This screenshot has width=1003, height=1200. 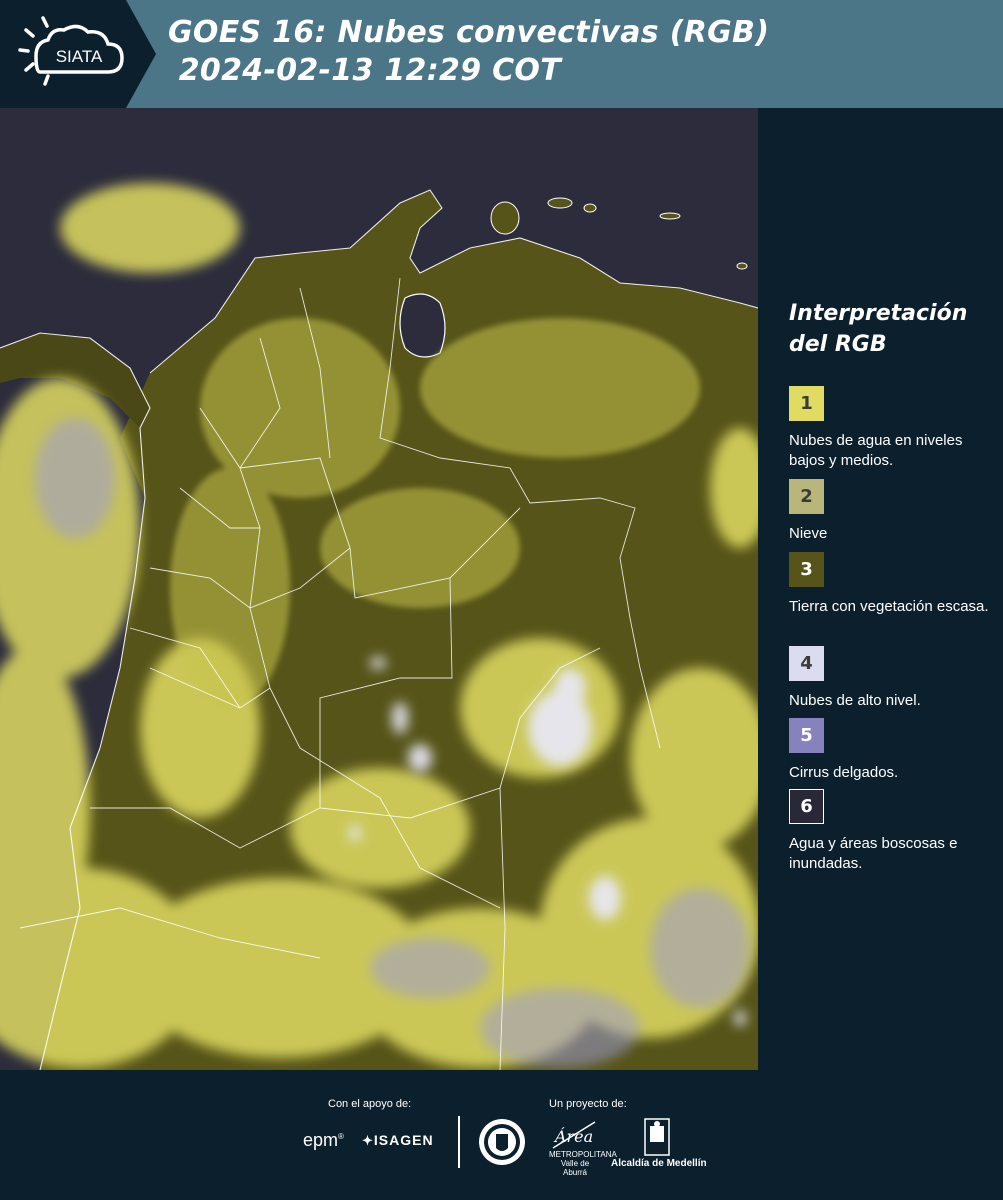 I want to click on legend-number-1: 1, so click(x=806, y=403).